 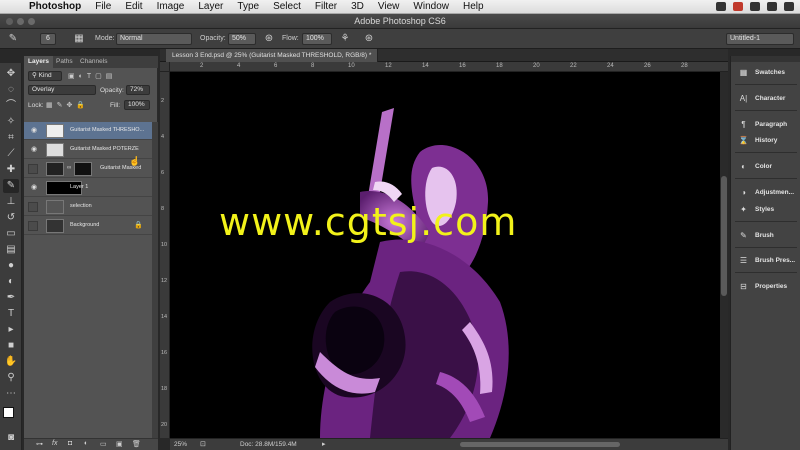 What do you see at coordinates (431, 7) in the screenshot?
I see `menu-window: Window` at bounding box center [431, 7].